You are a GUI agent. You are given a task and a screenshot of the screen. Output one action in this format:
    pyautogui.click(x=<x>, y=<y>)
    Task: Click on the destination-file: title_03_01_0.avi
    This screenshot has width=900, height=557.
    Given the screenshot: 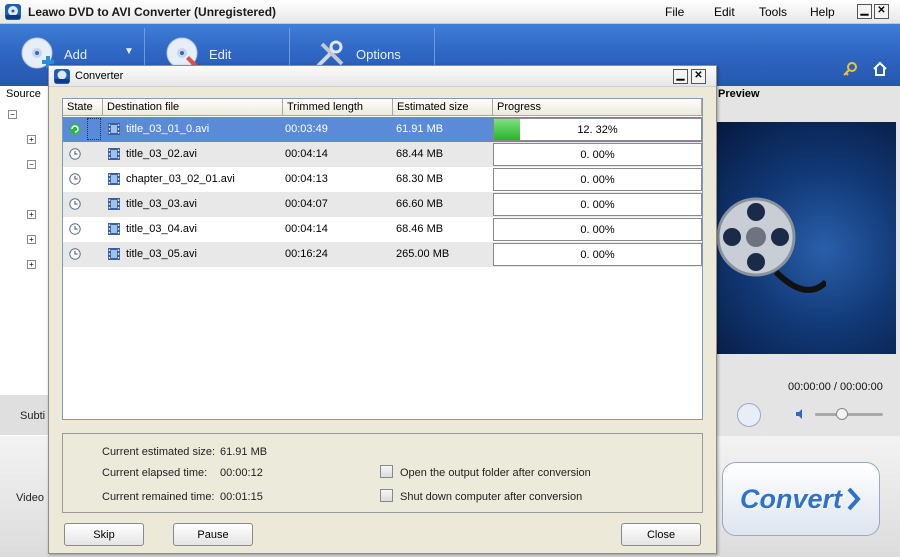 What is the action you would take?
    pyautogui.click(x=168, y=129)
    